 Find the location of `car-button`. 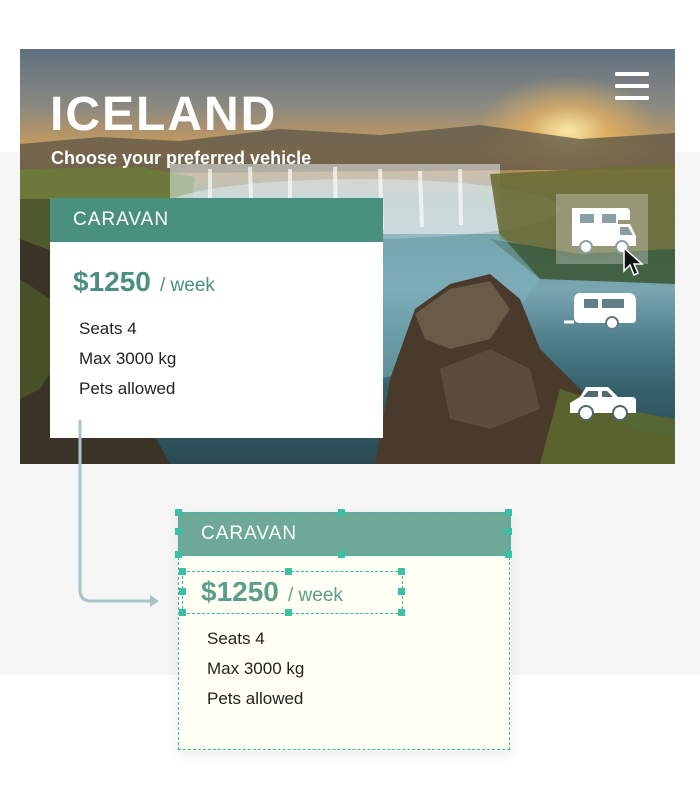

car-button is located at coordinates (602, 400).